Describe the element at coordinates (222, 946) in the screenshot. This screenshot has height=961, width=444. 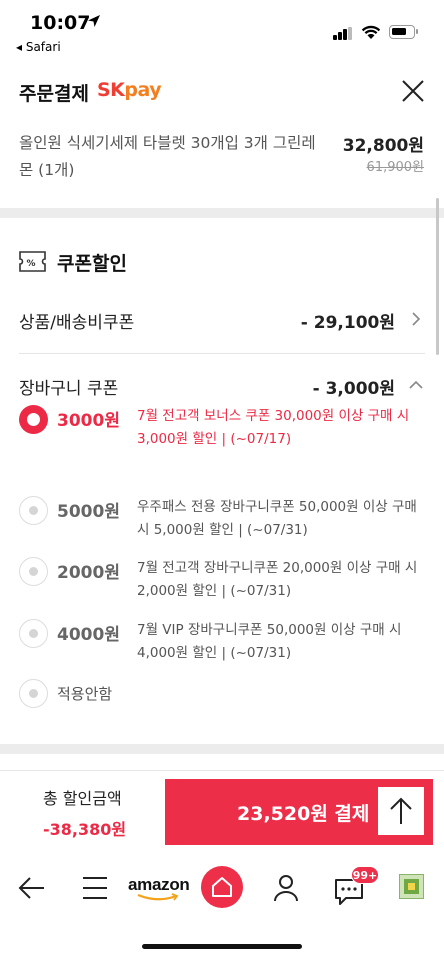
I see `home-indicator` at that location.